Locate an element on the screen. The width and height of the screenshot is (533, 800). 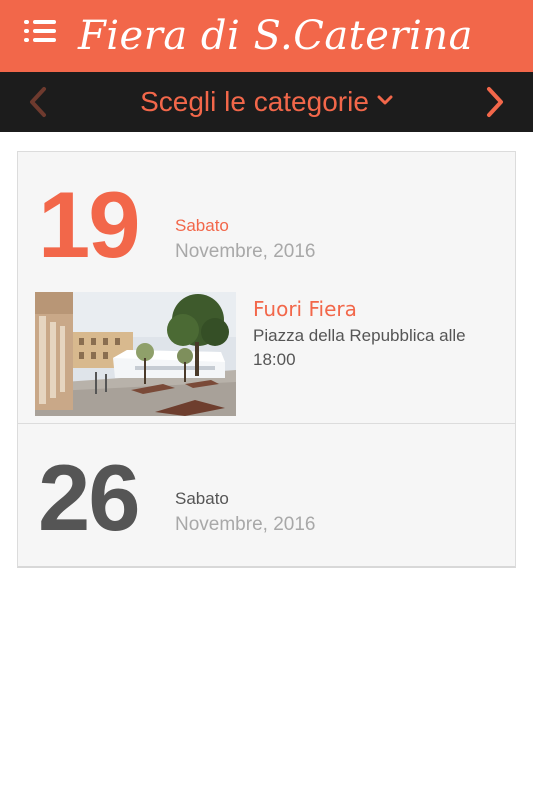
app-title: Fiera di S.Caterina is located at coordinates (275, 36).